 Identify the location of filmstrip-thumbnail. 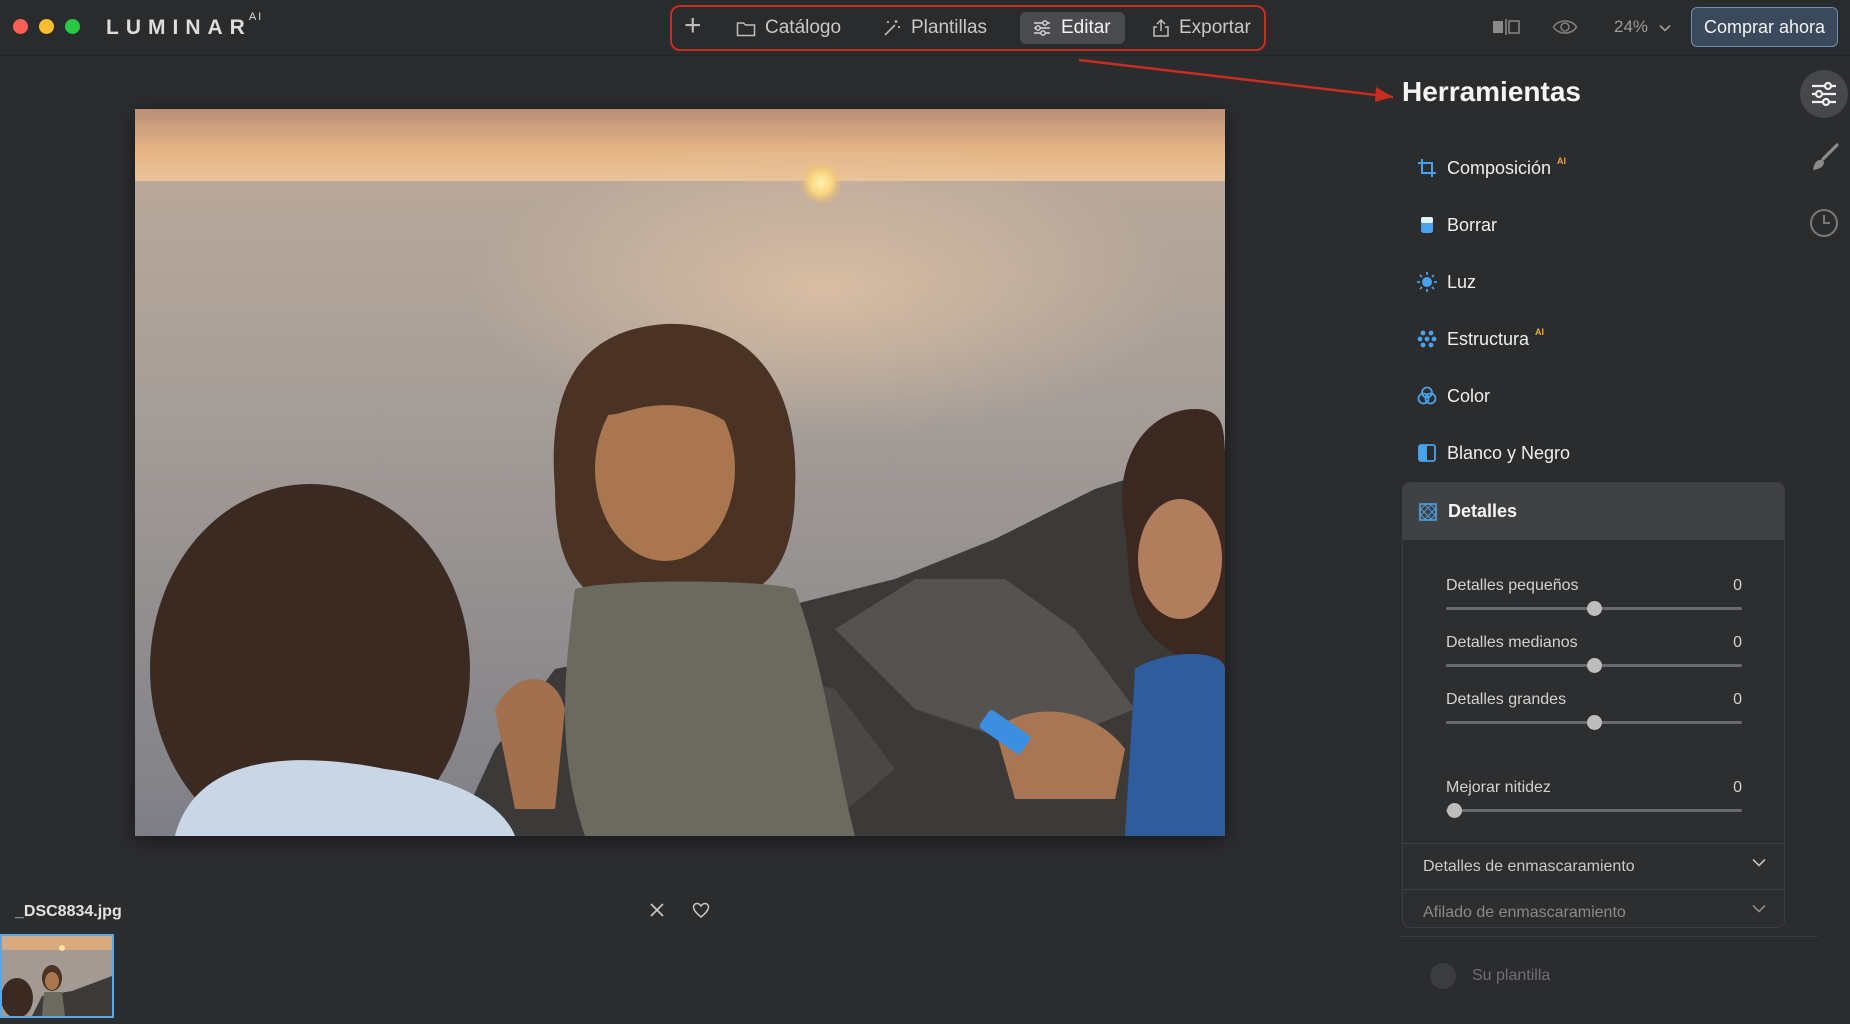
(57, 976).